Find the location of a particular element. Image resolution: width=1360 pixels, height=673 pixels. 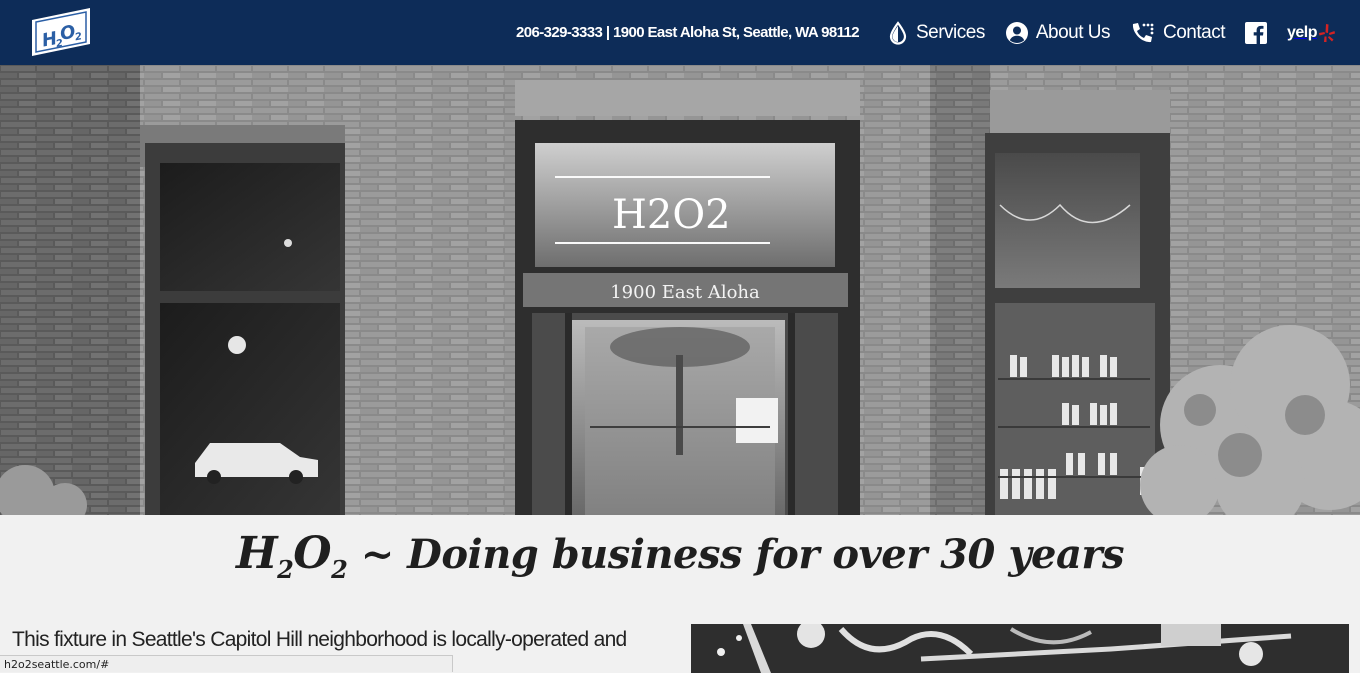

nav-services-label: Services is located at coordinates (950, 32).